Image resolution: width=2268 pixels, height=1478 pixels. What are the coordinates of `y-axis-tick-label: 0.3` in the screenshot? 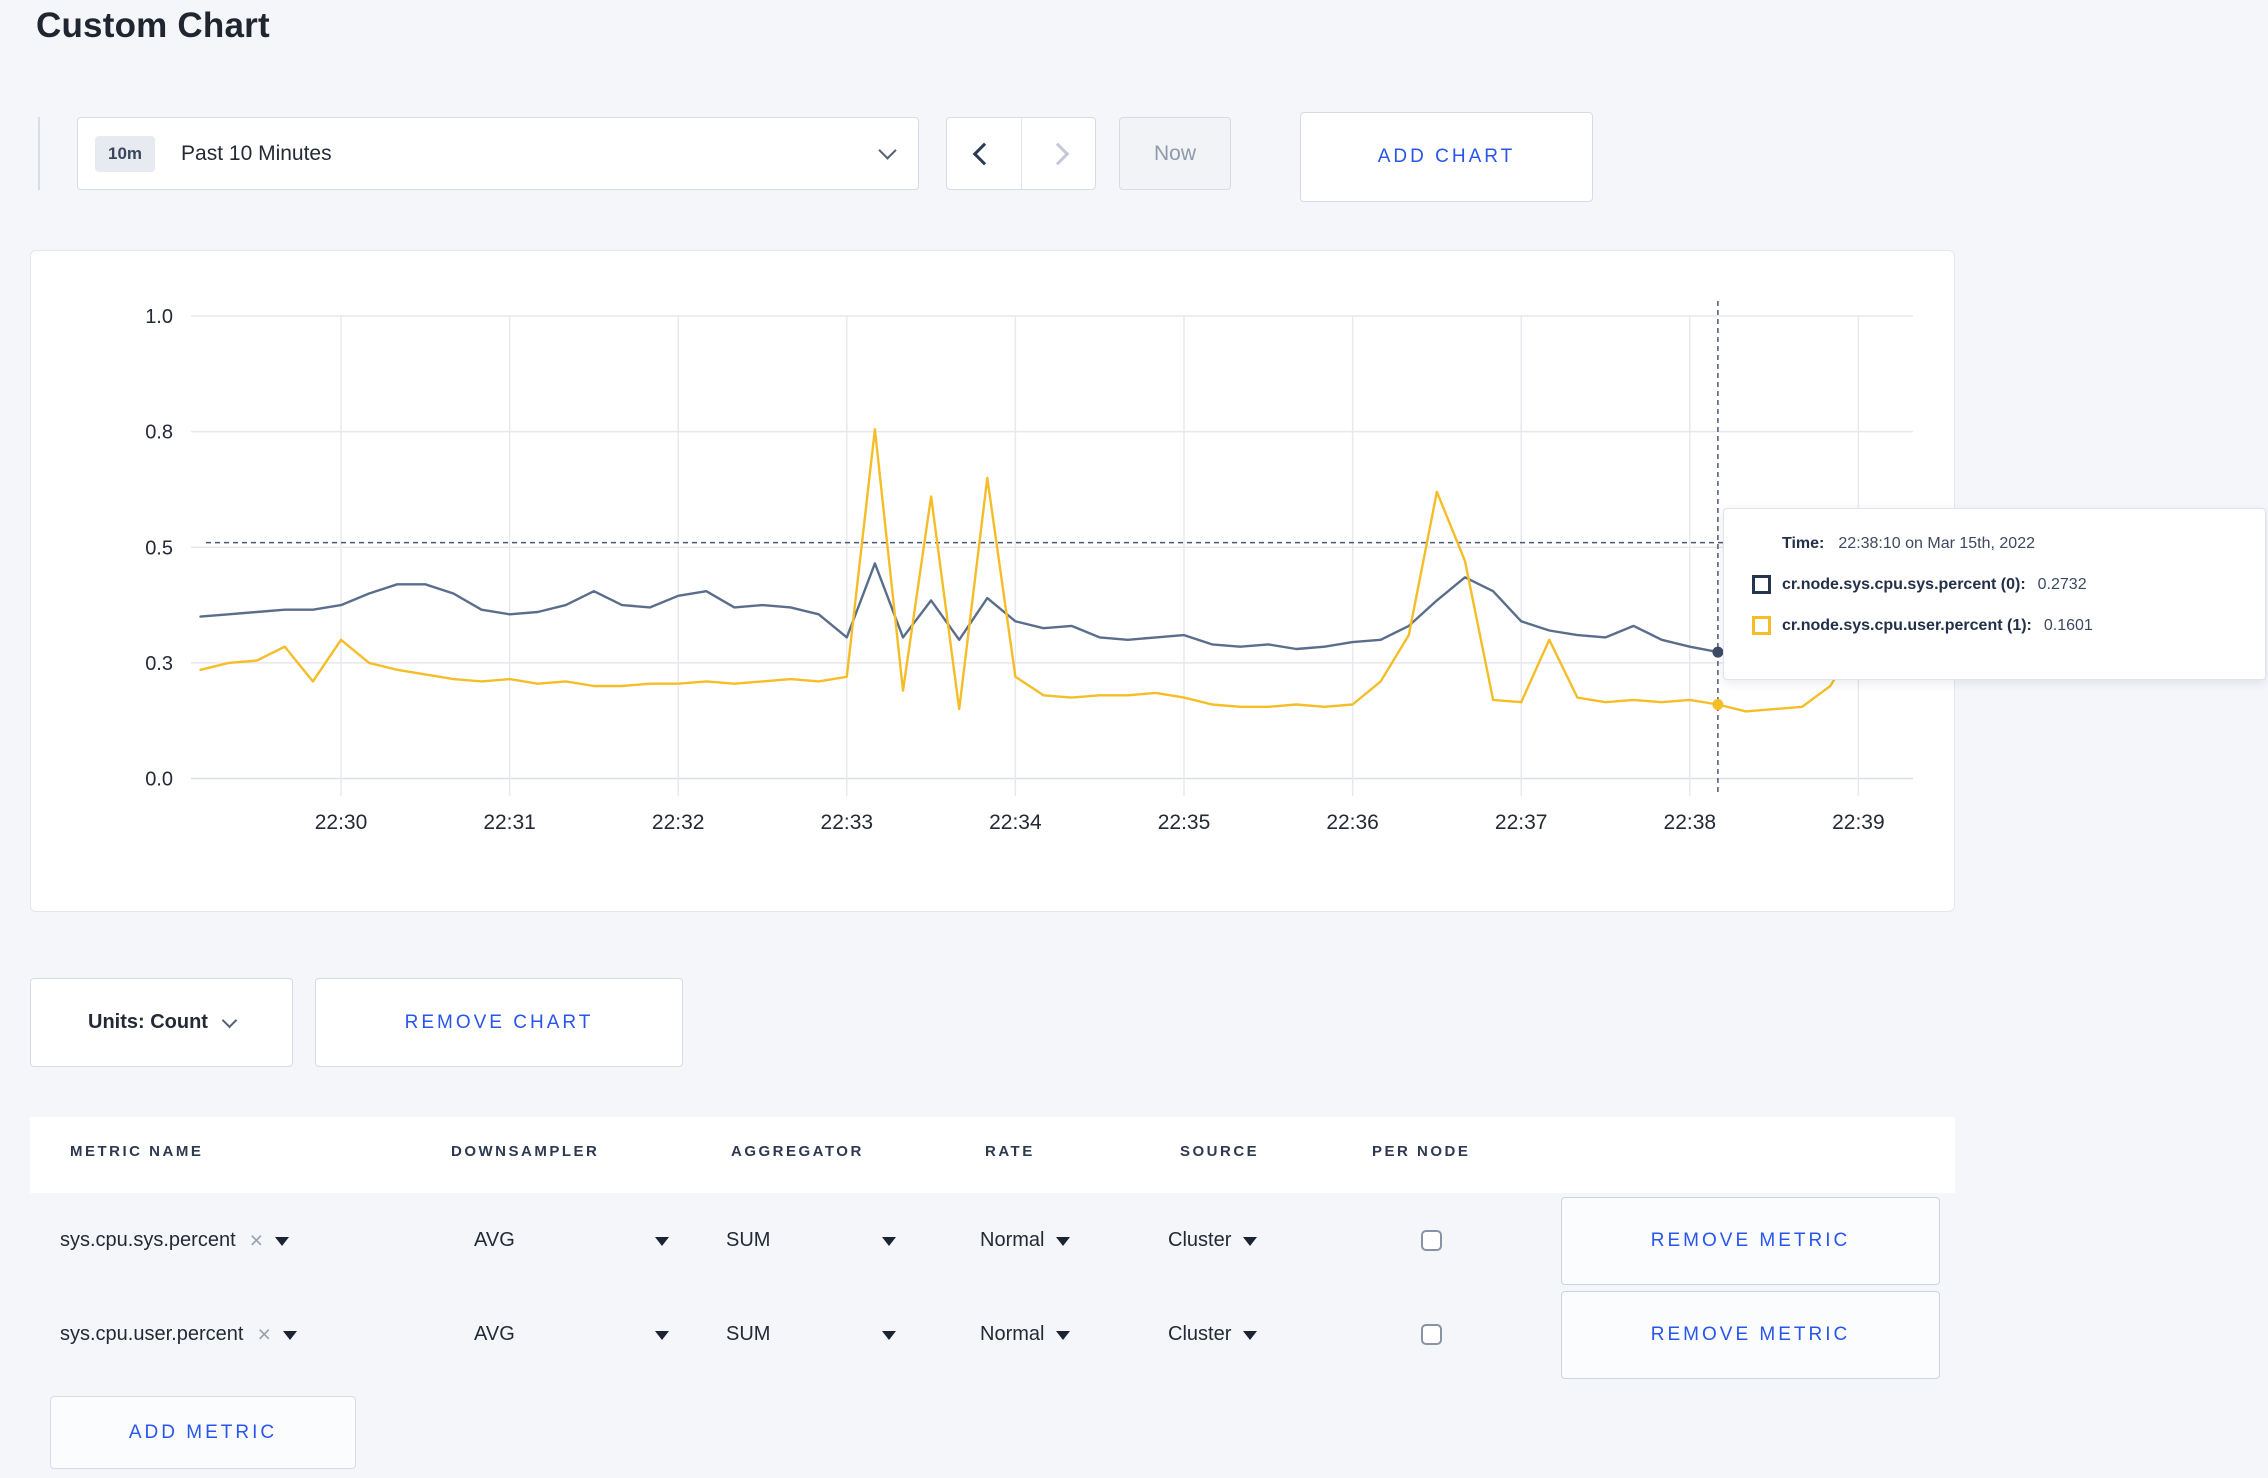 It's located at (159, 664).